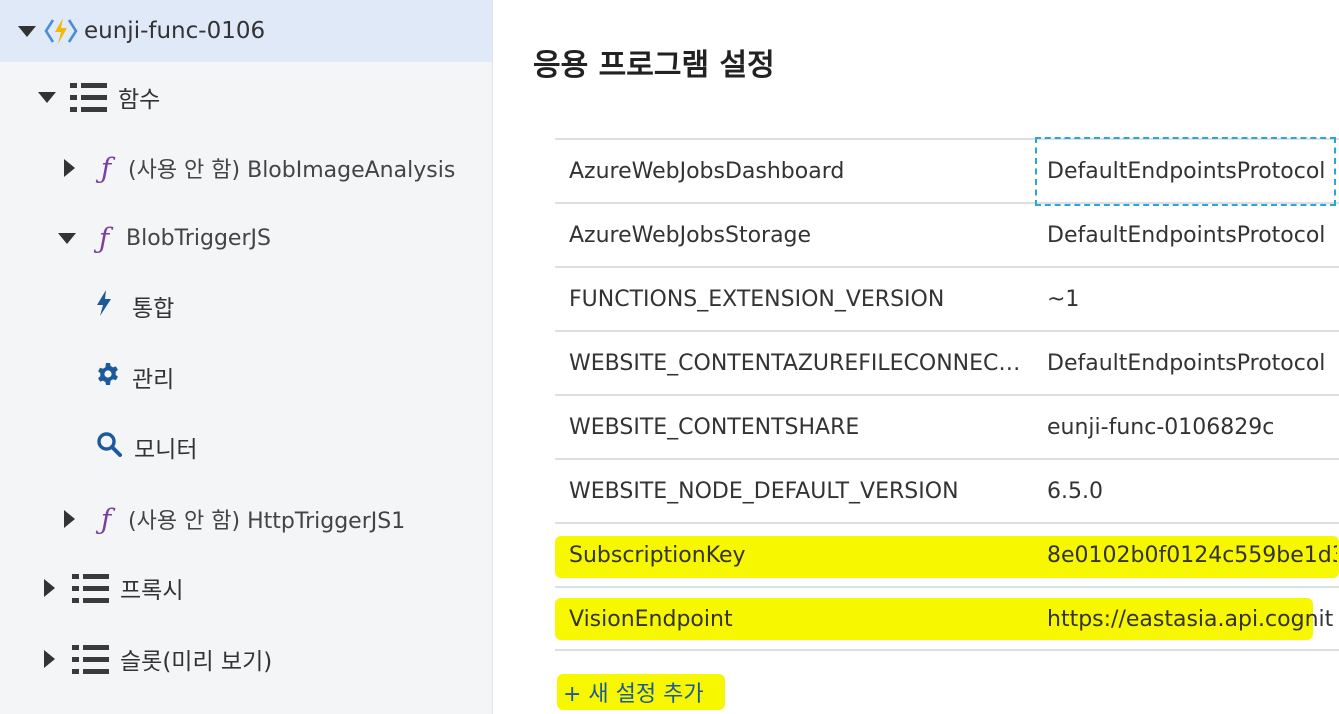 Image resolution: width=1339 pixels, height=714 pixels. I want to click on tree-item-proxies: 프록시, so click(246, 588).